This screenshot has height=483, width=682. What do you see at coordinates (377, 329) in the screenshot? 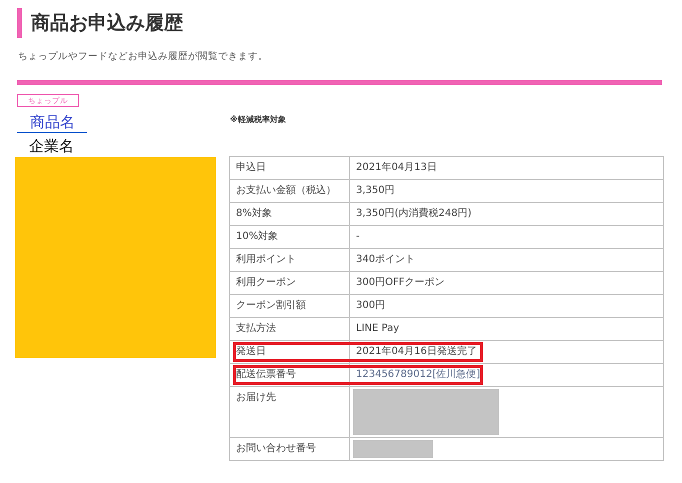
I see `row-value: LINE Pay` at bounding box center [377, 329].